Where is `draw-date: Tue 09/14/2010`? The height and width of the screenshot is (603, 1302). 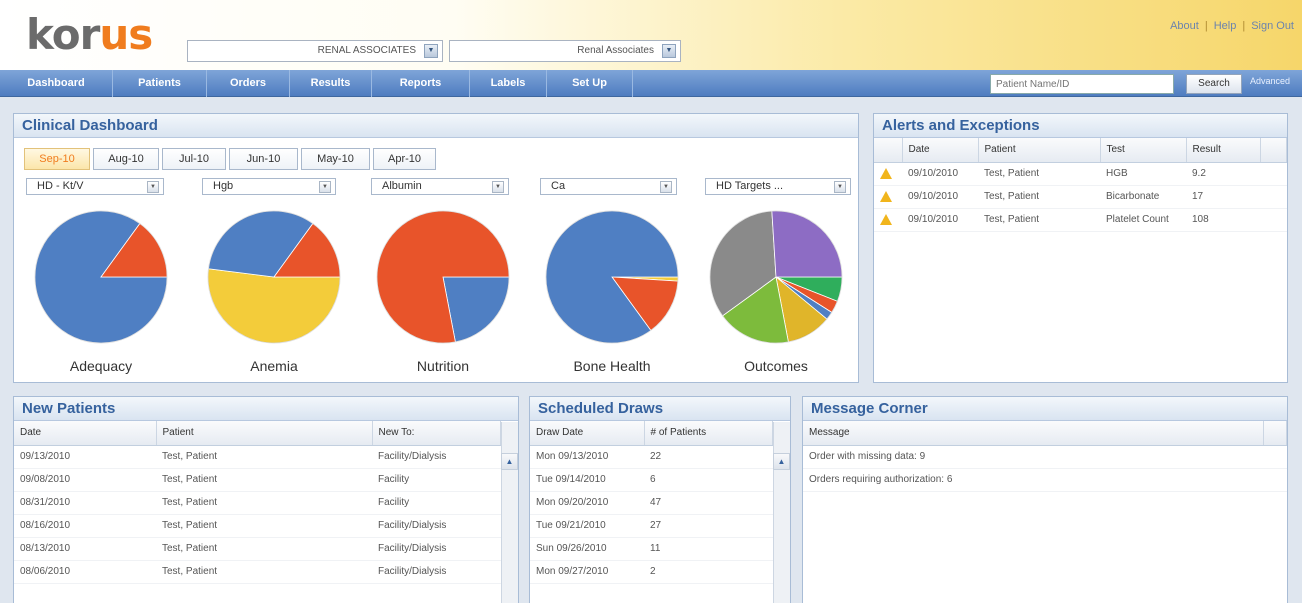 draw-date: Tue 09/14/2010 is located at coordinates (587, 480).